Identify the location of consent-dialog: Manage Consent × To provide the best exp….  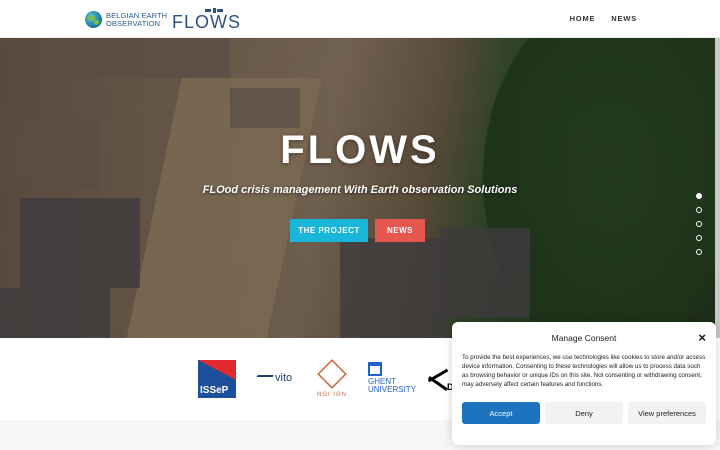
(584, 383).